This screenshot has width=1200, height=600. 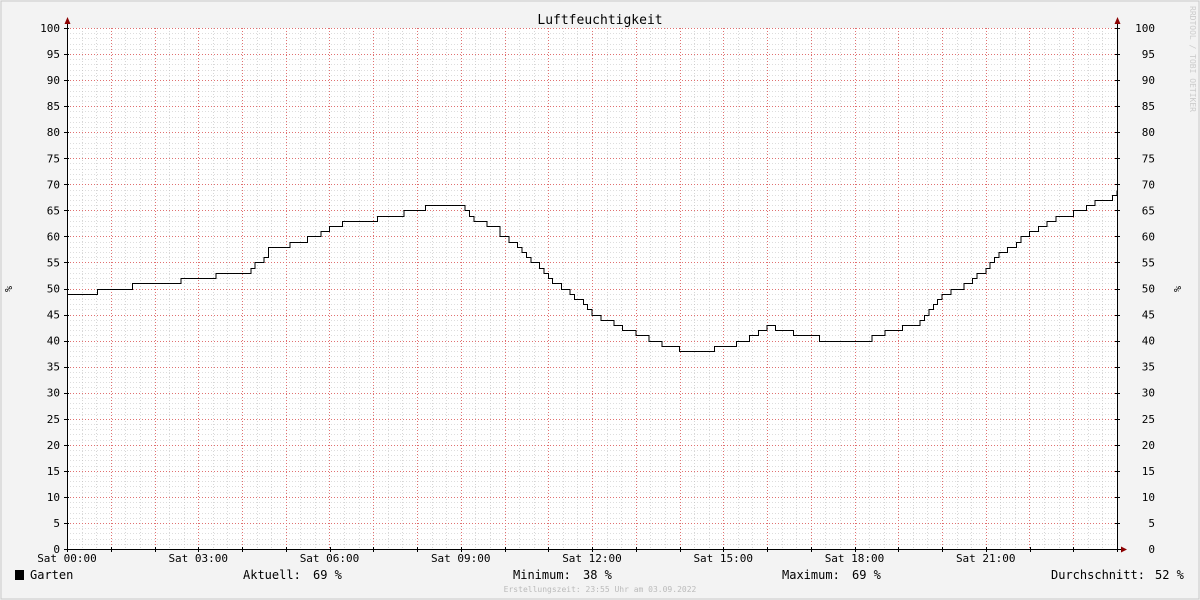 I want to click on y-axis-label-right: %, so click(x=1178, y=289).